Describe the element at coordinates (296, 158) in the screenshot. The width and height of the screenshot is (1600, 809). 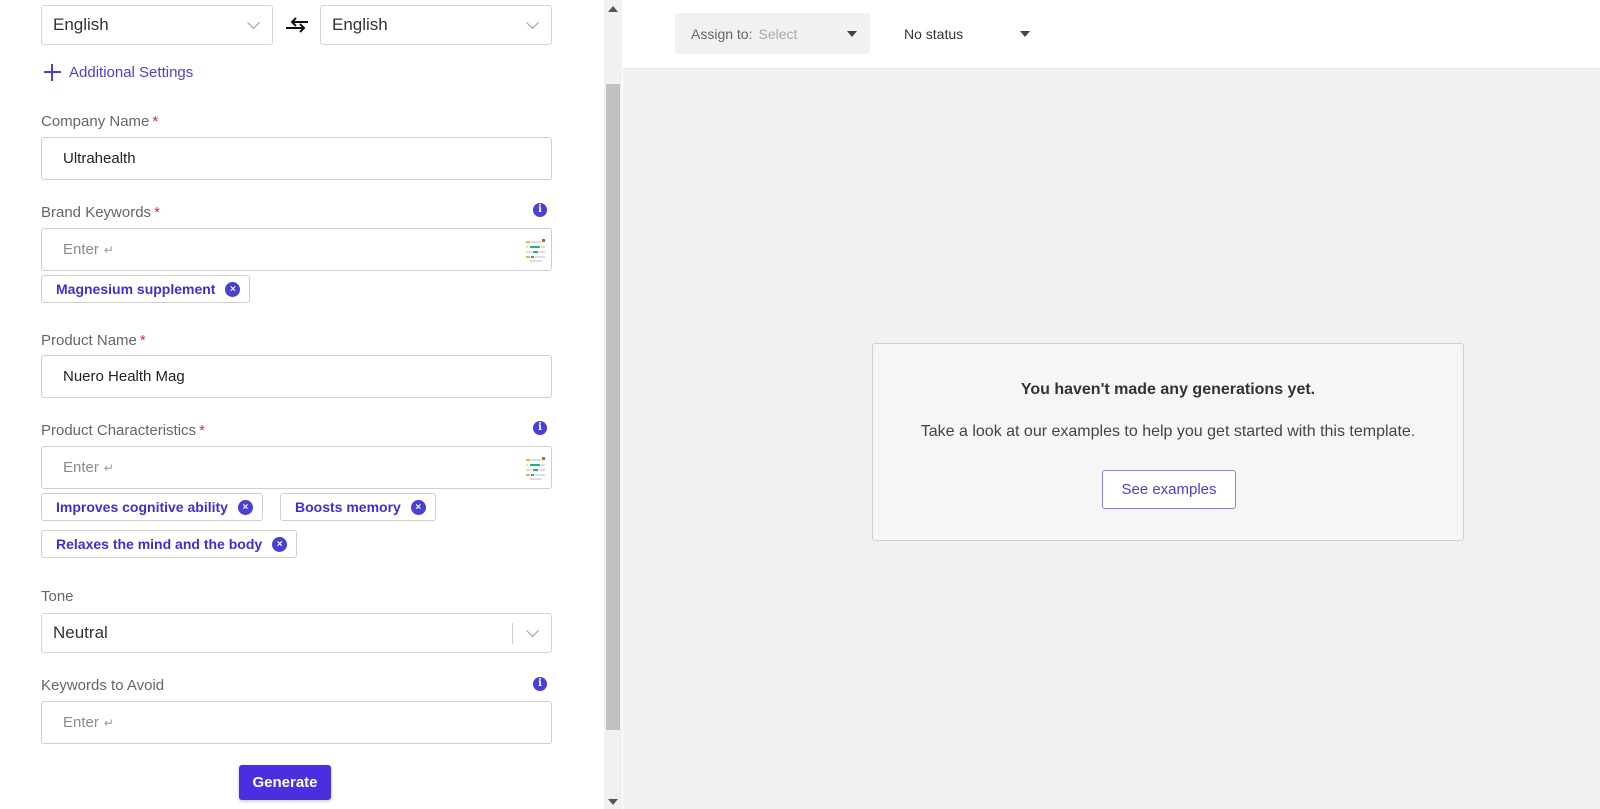
I see `company-name-input: Ultrahealth` at that location.